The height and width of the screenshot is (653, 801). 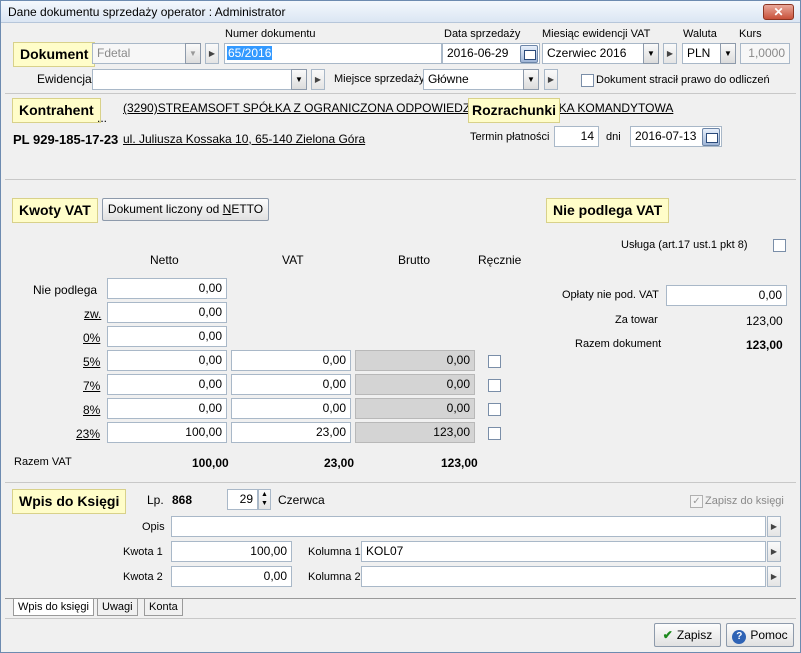 I want to click on netto-nie-podlega-input: 0,00, so click(x=167, y=288).